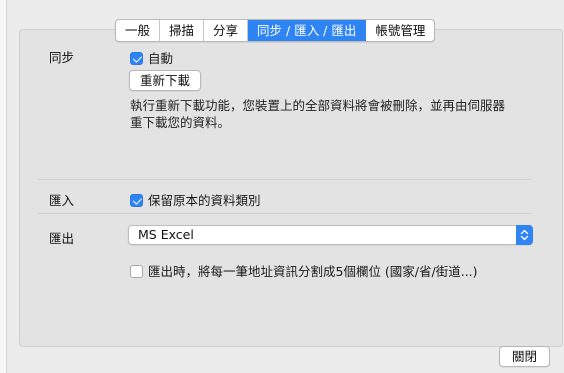 Image resolution: width=564 pixels, height=373 pixels. I want to click on keep-category-checkbox, so click(136, 200).